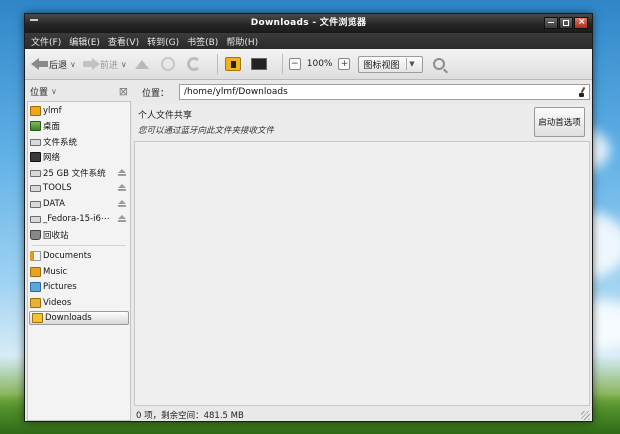  What do you see at coordinates (344, 64) in the screenshot?
I see `zoom-in-button: +` at bounding box center [344, 64].